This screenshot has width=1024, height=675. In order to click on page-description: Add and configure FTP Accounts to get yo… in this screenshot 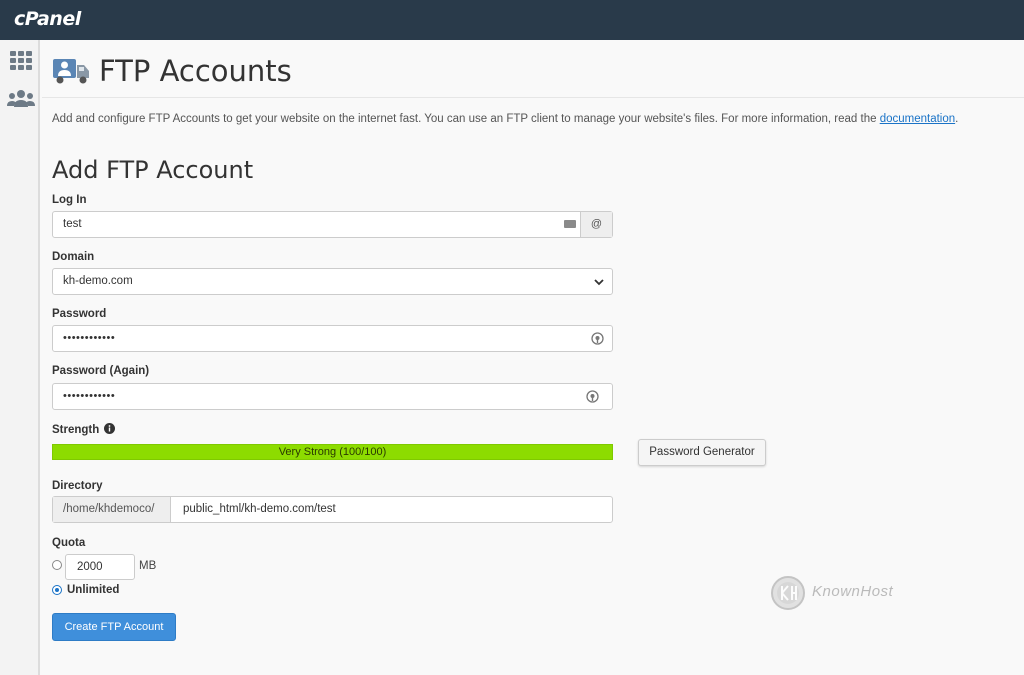, I will do `click(505, 119)`.